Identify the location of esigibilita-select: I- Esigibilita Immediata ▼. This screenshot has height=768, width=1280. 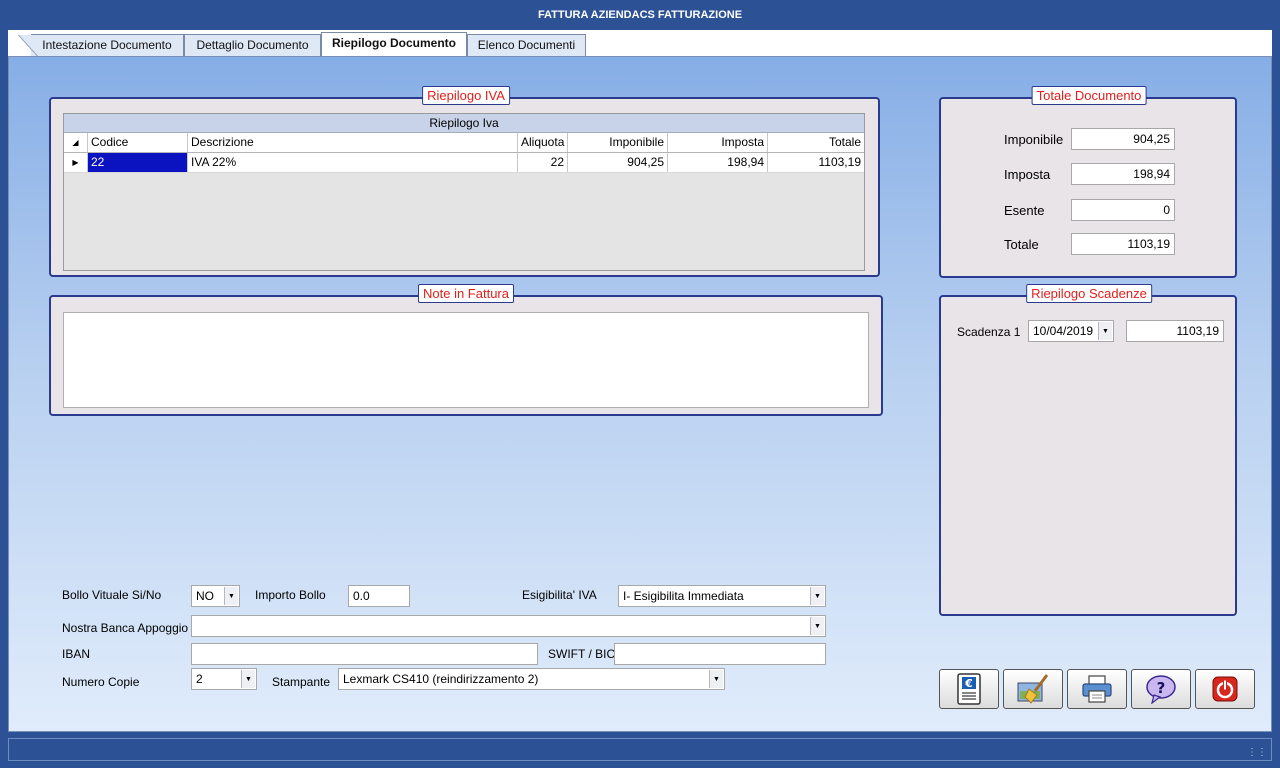
(722, 596).